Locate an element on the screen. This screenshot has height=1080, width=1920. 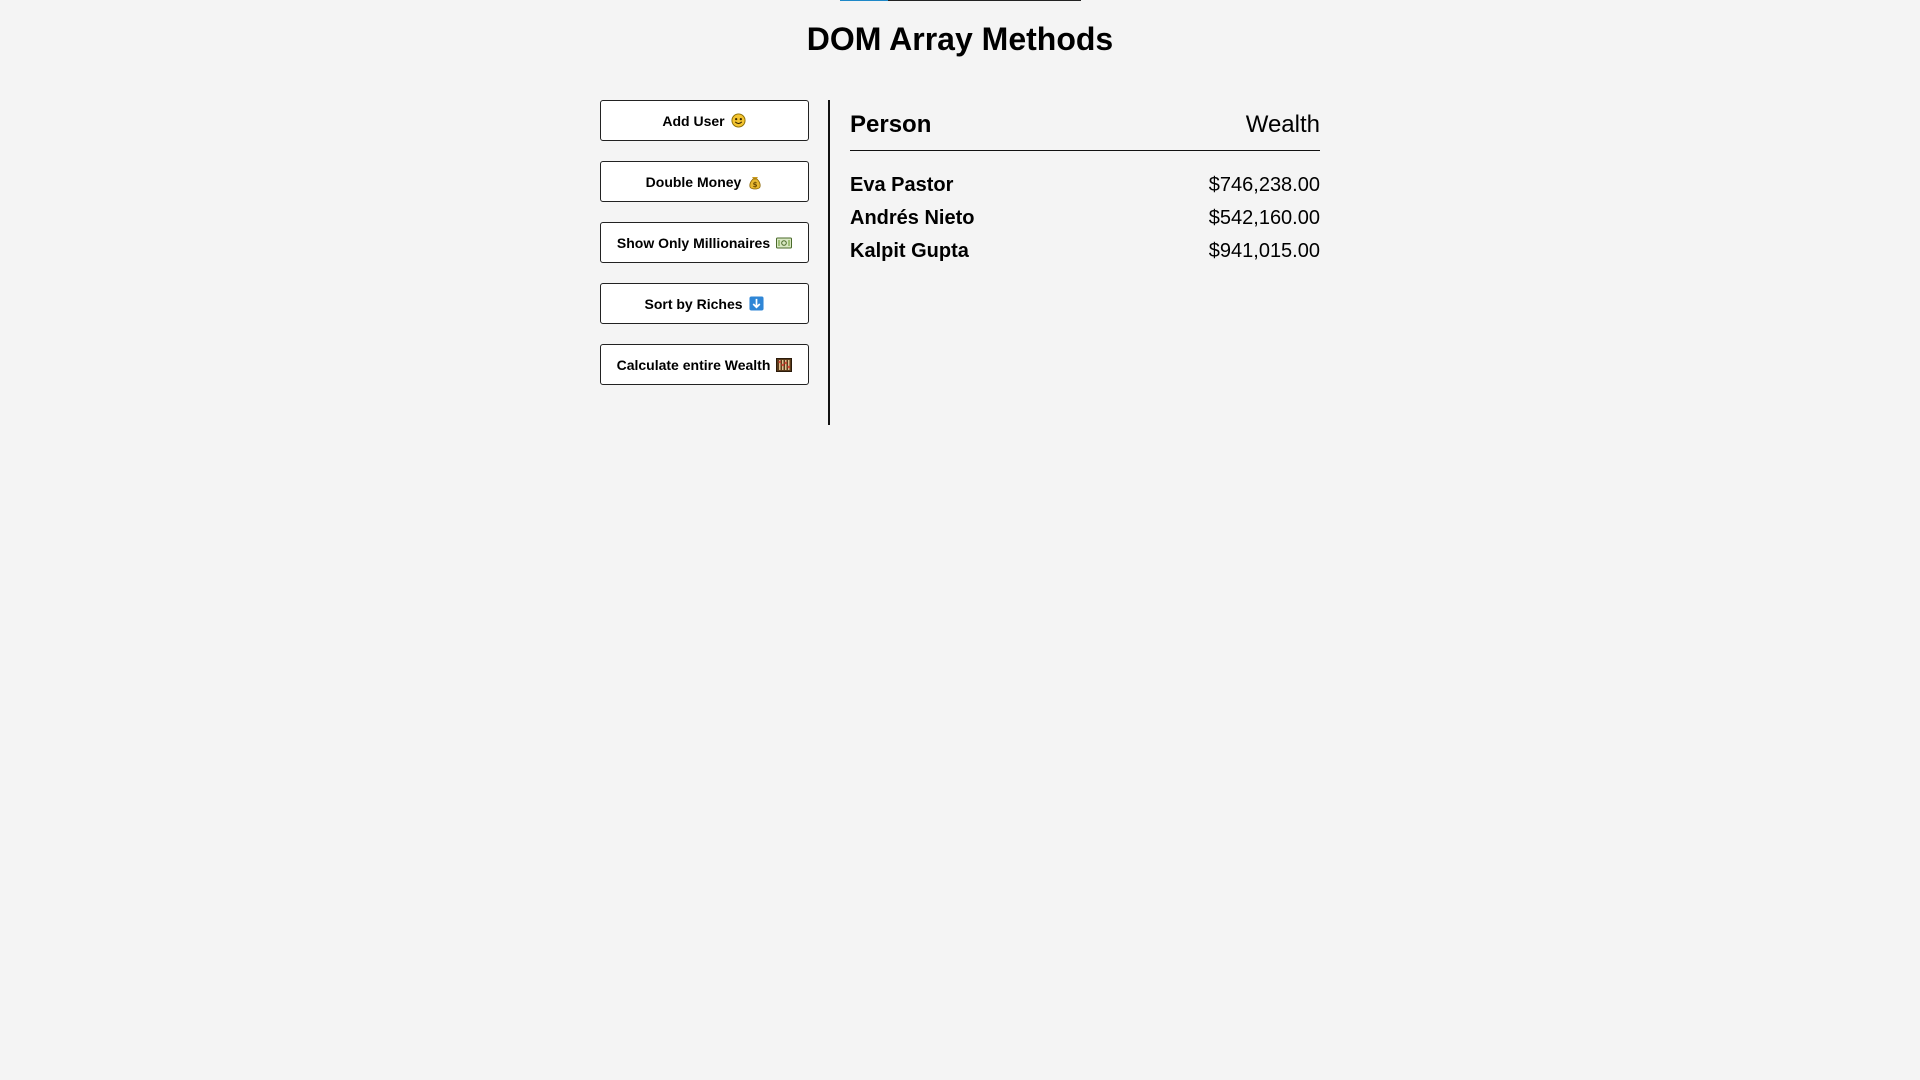
sort-icon is located at coordinates (757, 304).